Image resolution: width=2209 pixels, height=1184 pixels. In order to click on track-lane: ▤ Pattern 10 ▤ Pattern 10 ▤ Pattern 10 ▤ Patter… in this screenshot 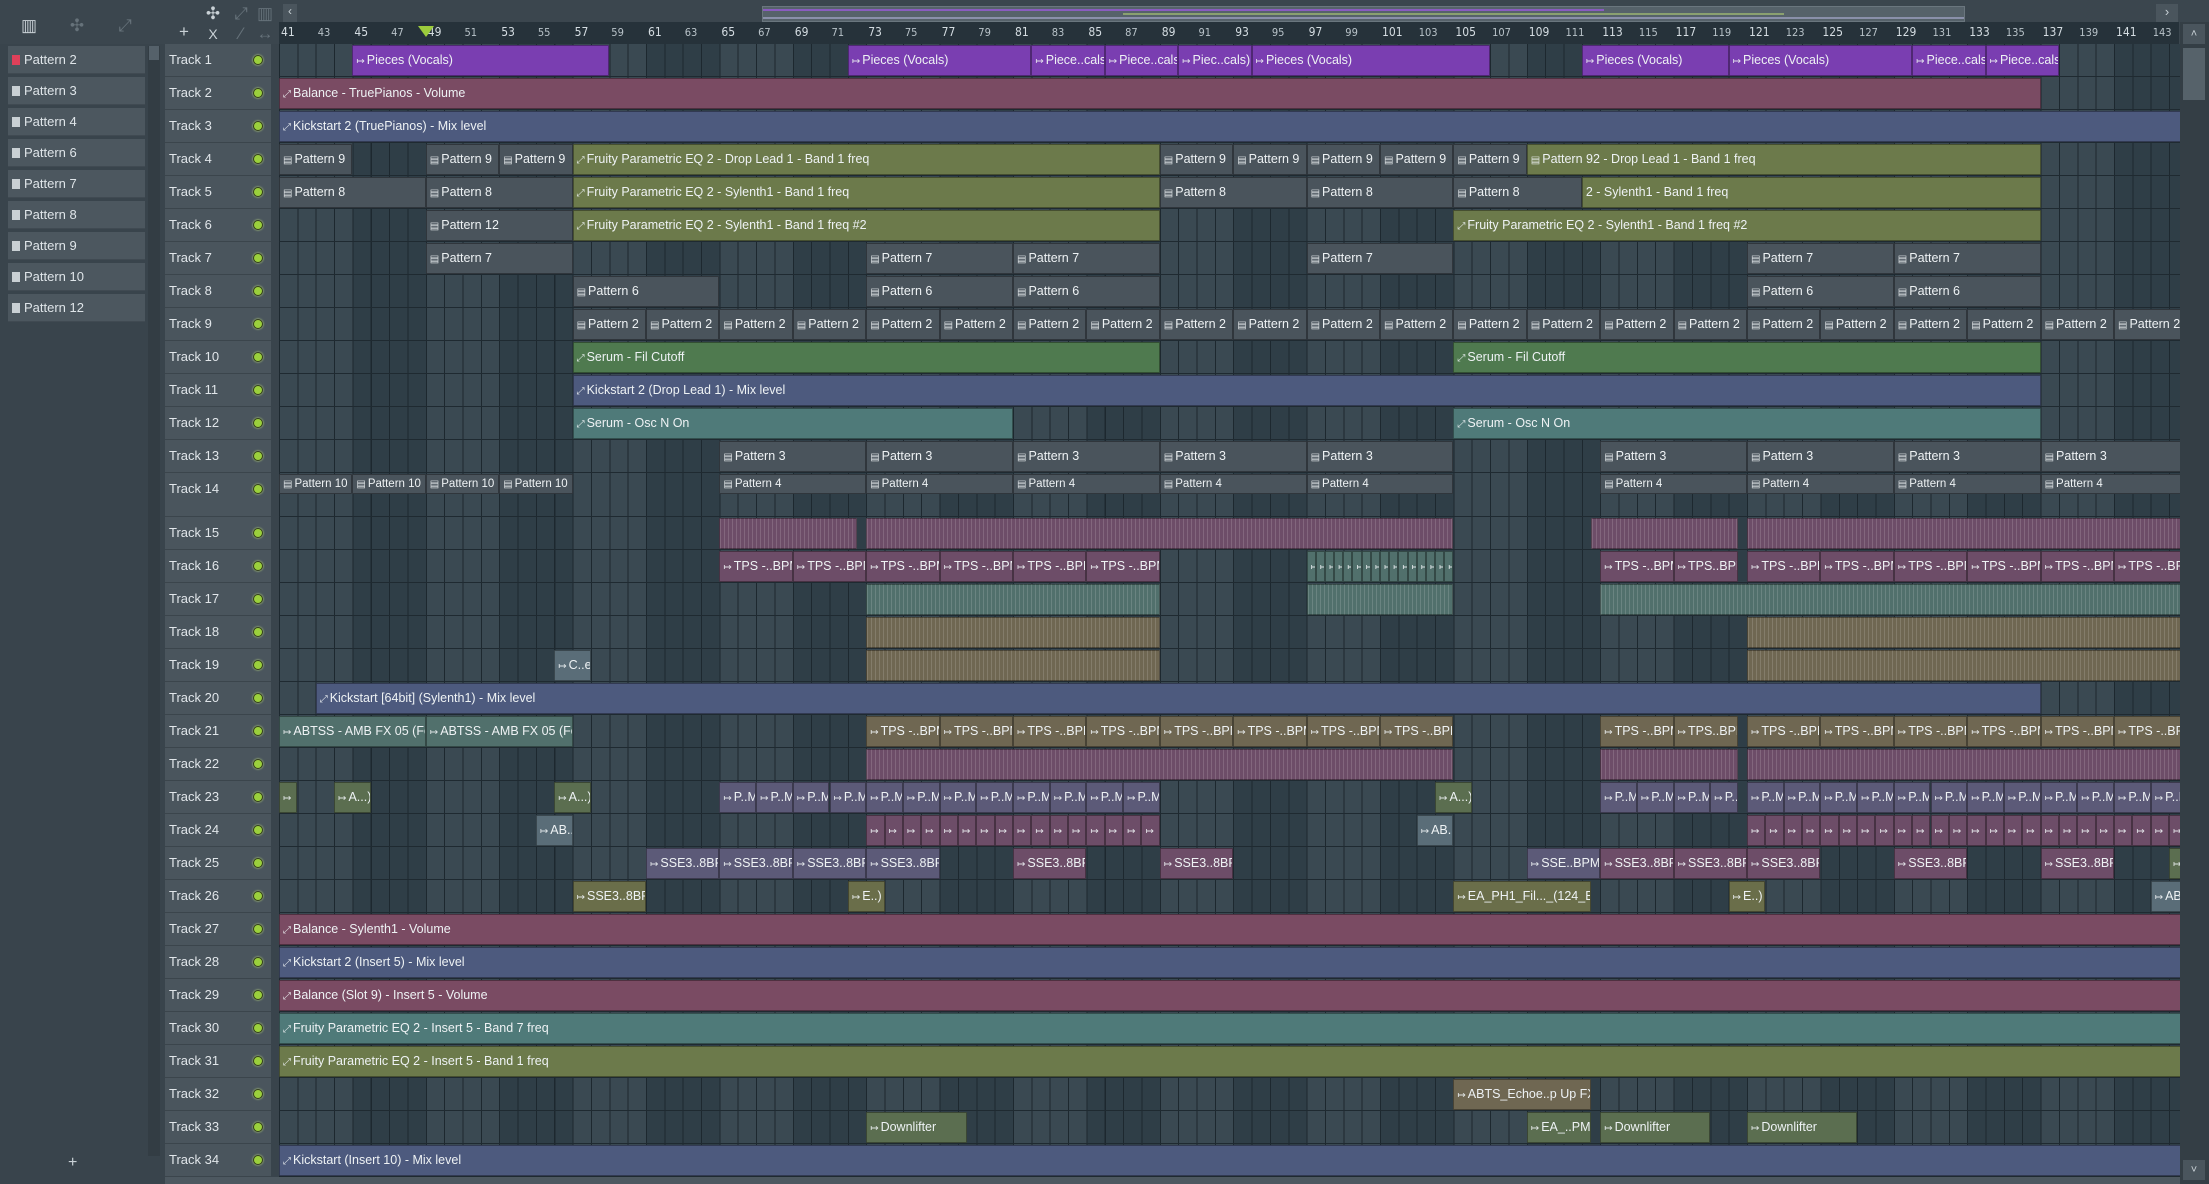, I will do `click(1229, 495)`.